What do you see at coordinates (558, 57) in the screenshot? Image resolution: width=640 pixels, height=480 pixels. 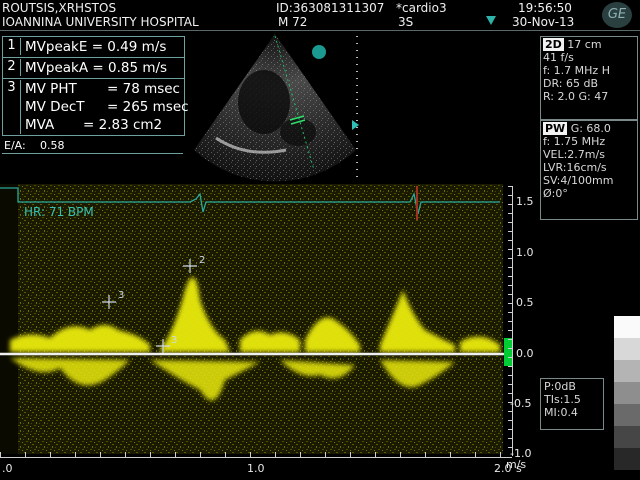 I see `frame-rate: 41 f/s` at bounding box center [558, 57].